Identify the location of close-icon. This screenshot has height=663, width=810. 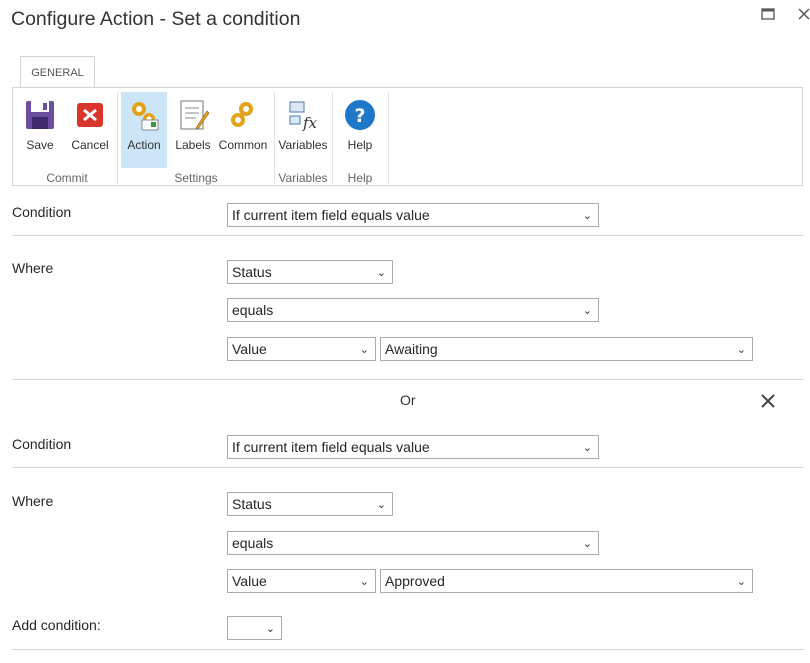
(803, 16).